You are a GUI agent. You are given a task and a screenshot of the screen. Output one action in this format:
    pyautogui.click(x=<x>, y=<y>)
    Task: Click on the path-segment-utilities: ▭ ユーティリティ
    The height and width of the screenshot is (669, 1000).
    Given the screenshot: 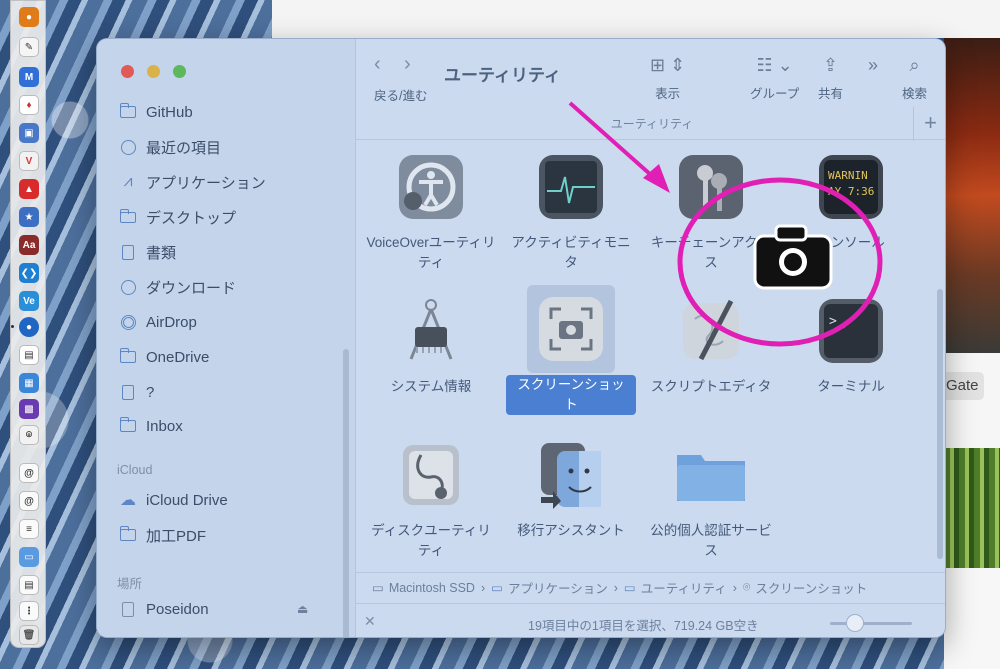 What is the action you would take?
    pyautogui.click(x=675, y=587)
    